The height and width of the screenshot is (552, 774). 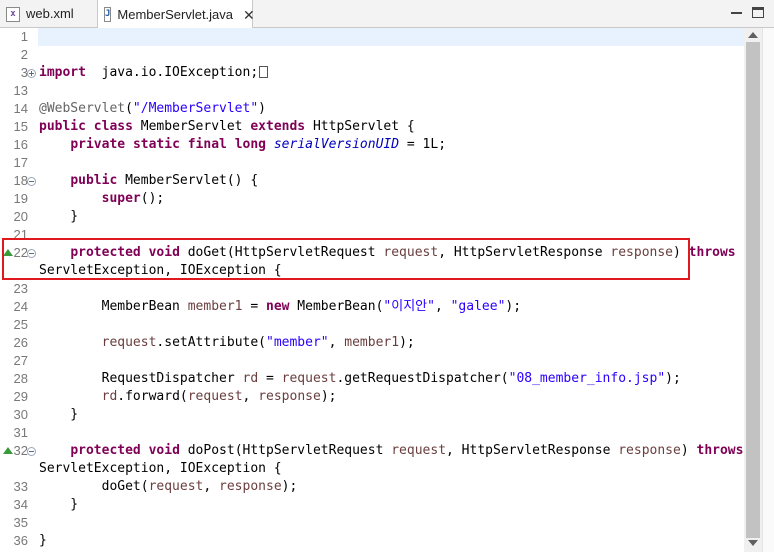 What do you see at coordinates (20, 540) in the screenshot?
I see `line-number: 36` at bounding box center [20, 540].